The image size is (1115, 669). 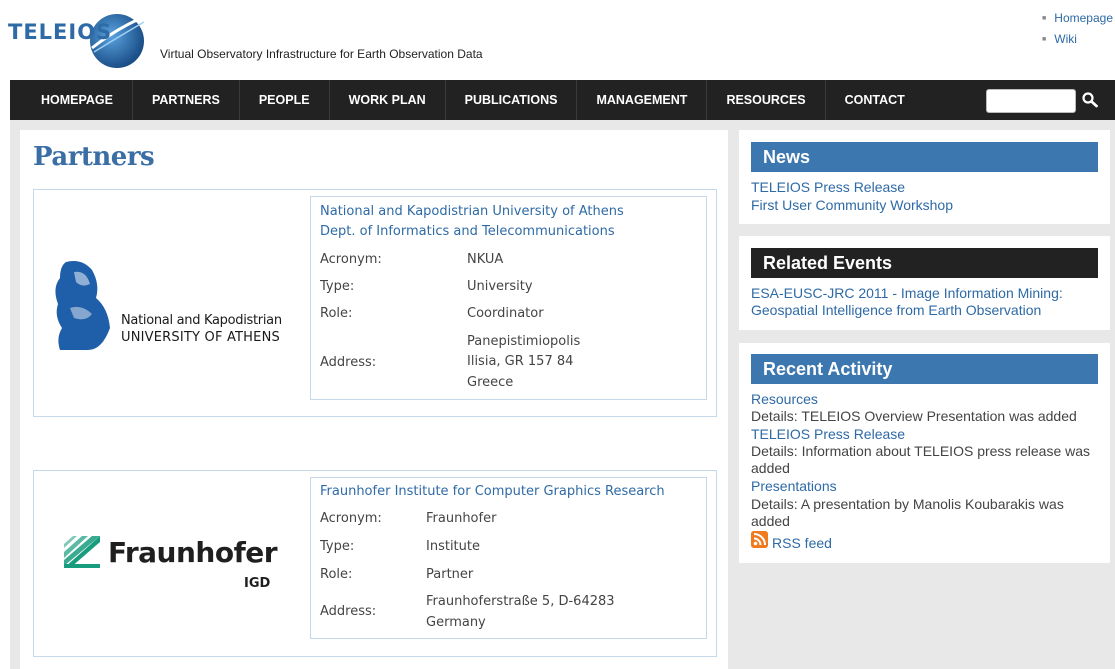 I want to click on recent-activity-title: Recent Activity, so click(x=828, y=369).